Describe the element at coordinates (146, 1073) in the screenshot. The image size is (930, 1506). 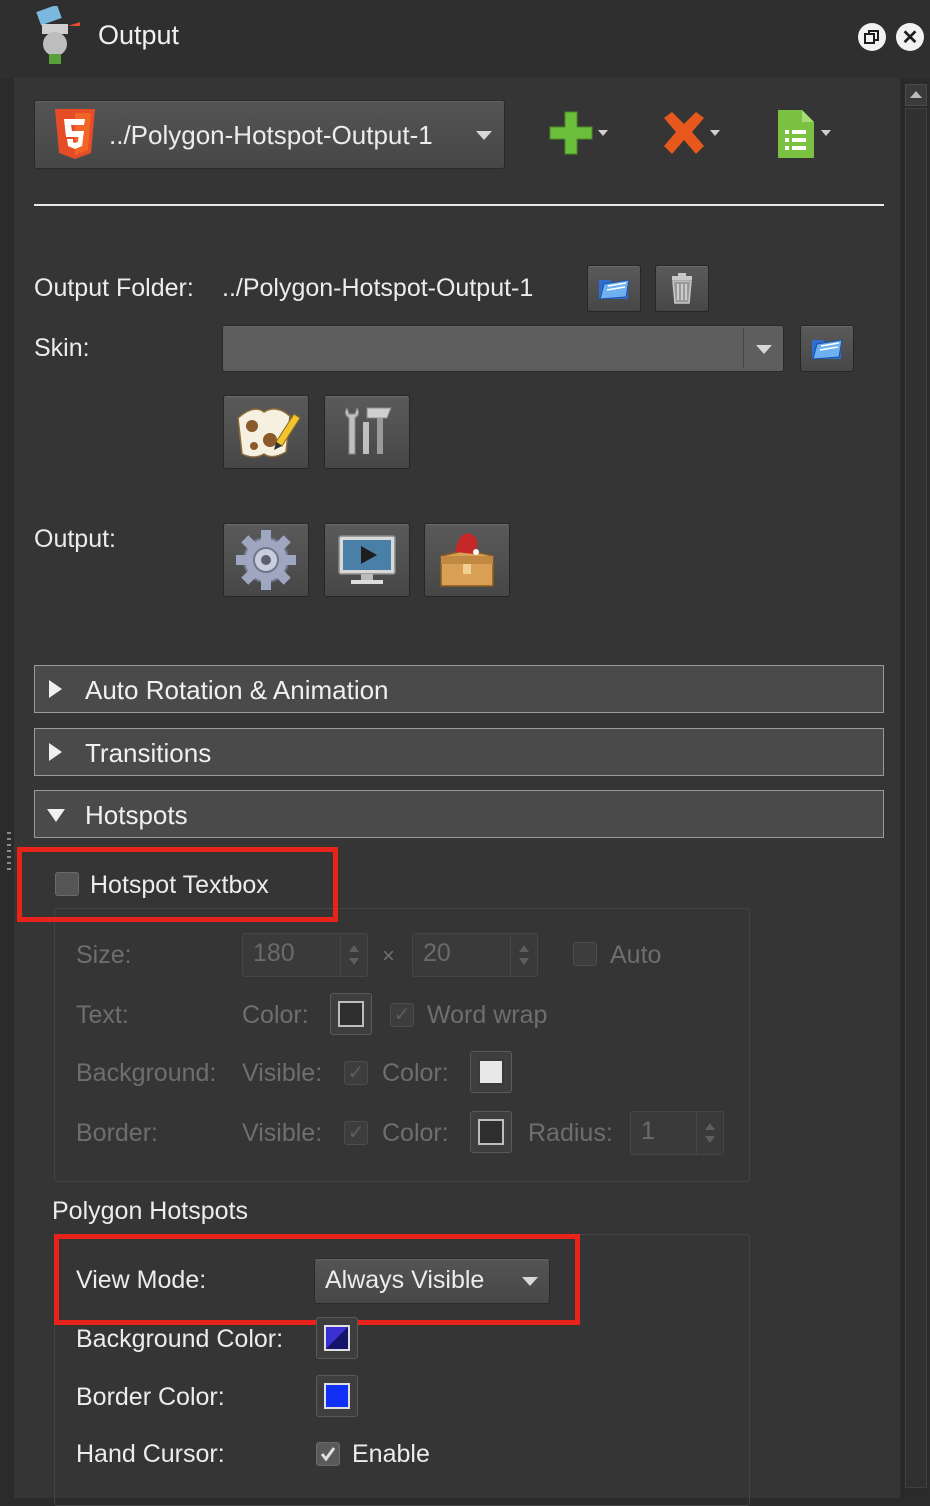
I see `background-label: Background:` at that location.